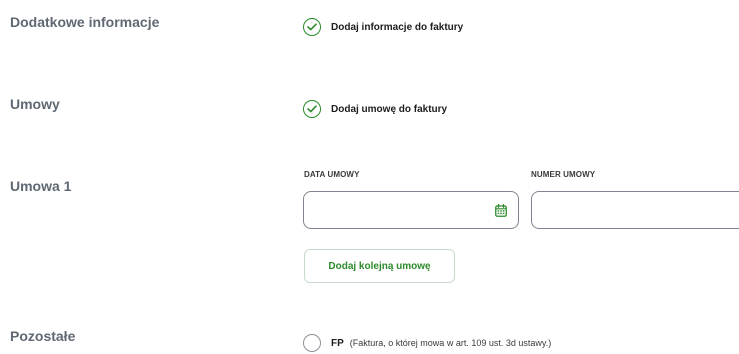 This screenshot has height=354, width=739. I want to click on fp-abbreviation: FP, so click(337, 343).